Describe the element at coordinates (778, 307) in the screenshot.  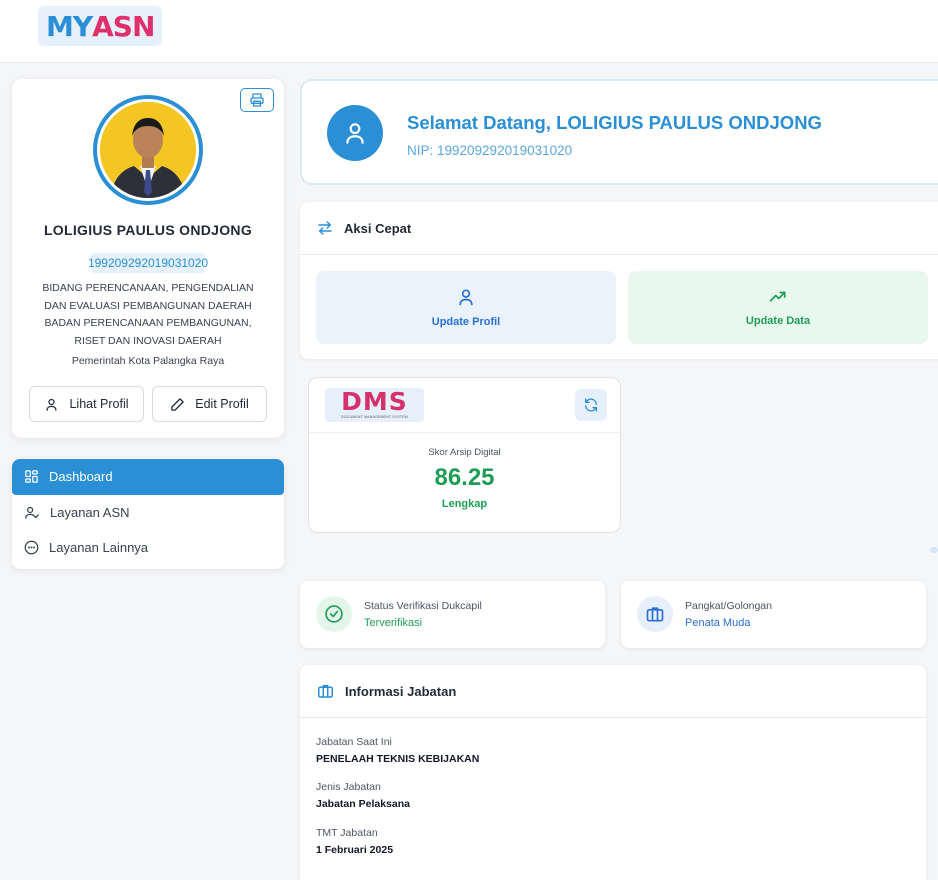
I see `update-data-action: Update Data` at that location.